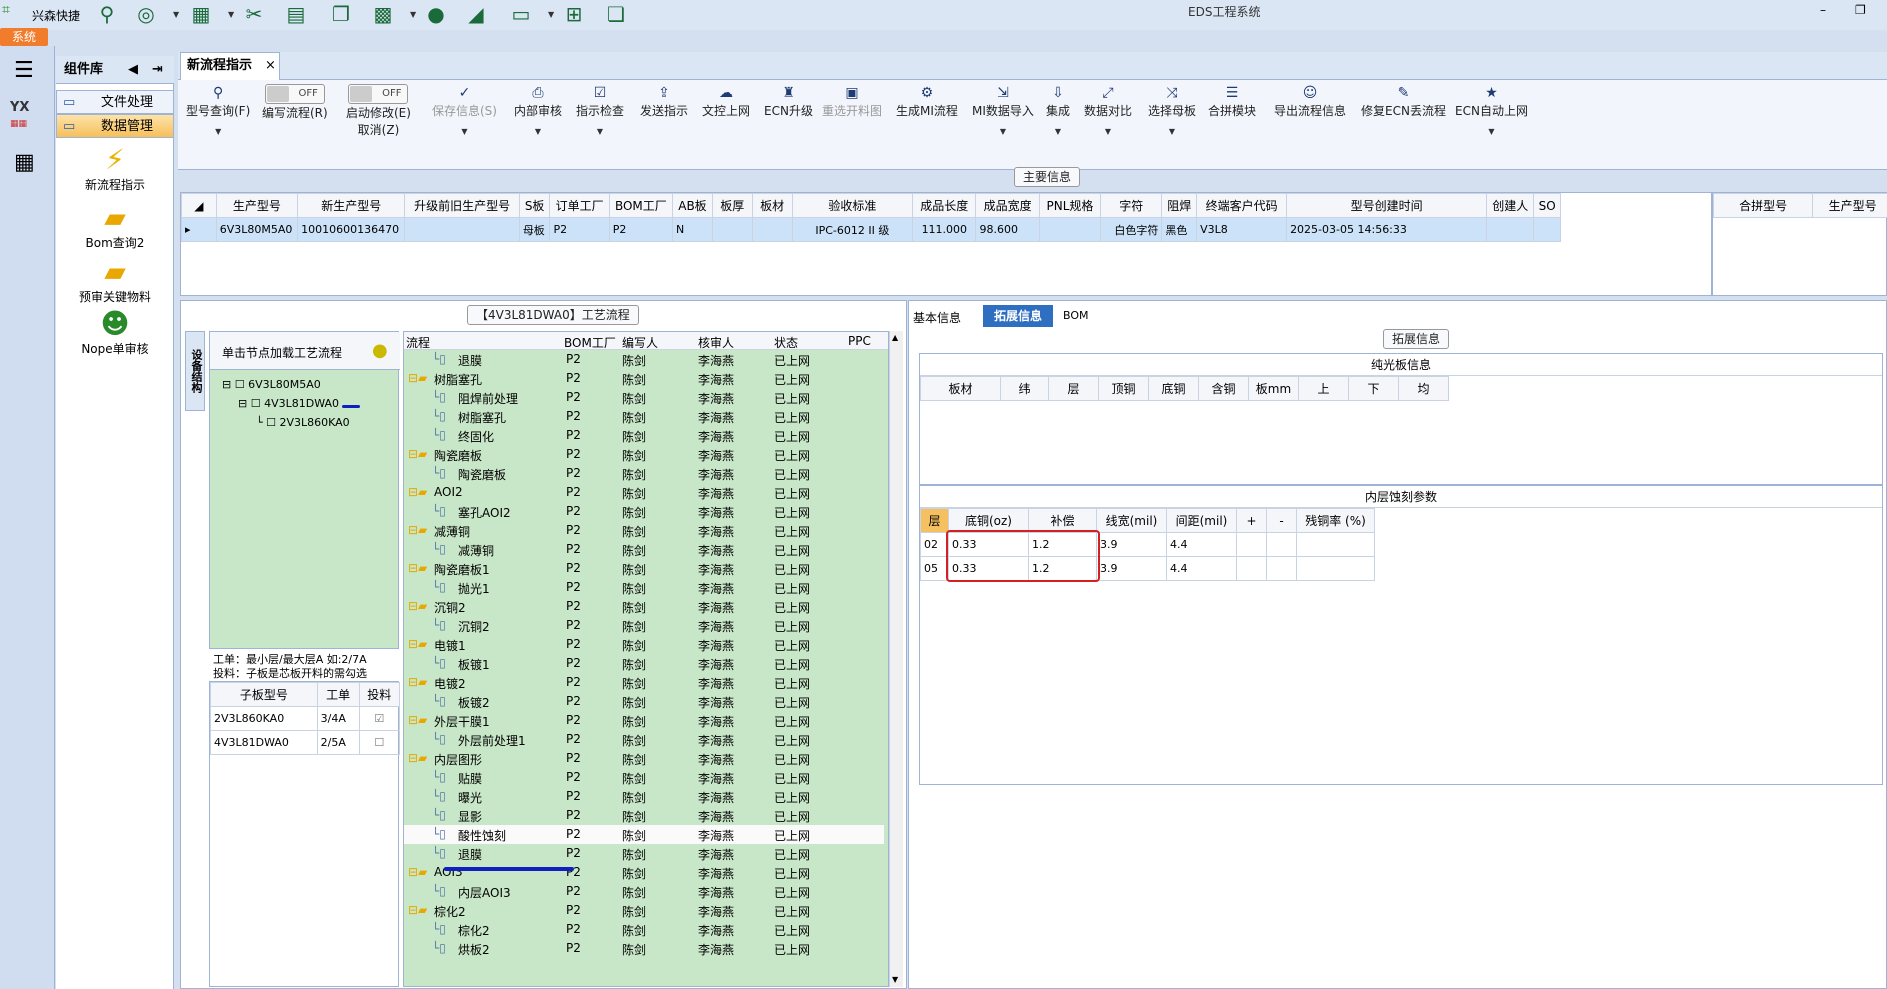 The image size is (1887, 989). I want to click on column-header: 订单工厂, so click(579, 205).